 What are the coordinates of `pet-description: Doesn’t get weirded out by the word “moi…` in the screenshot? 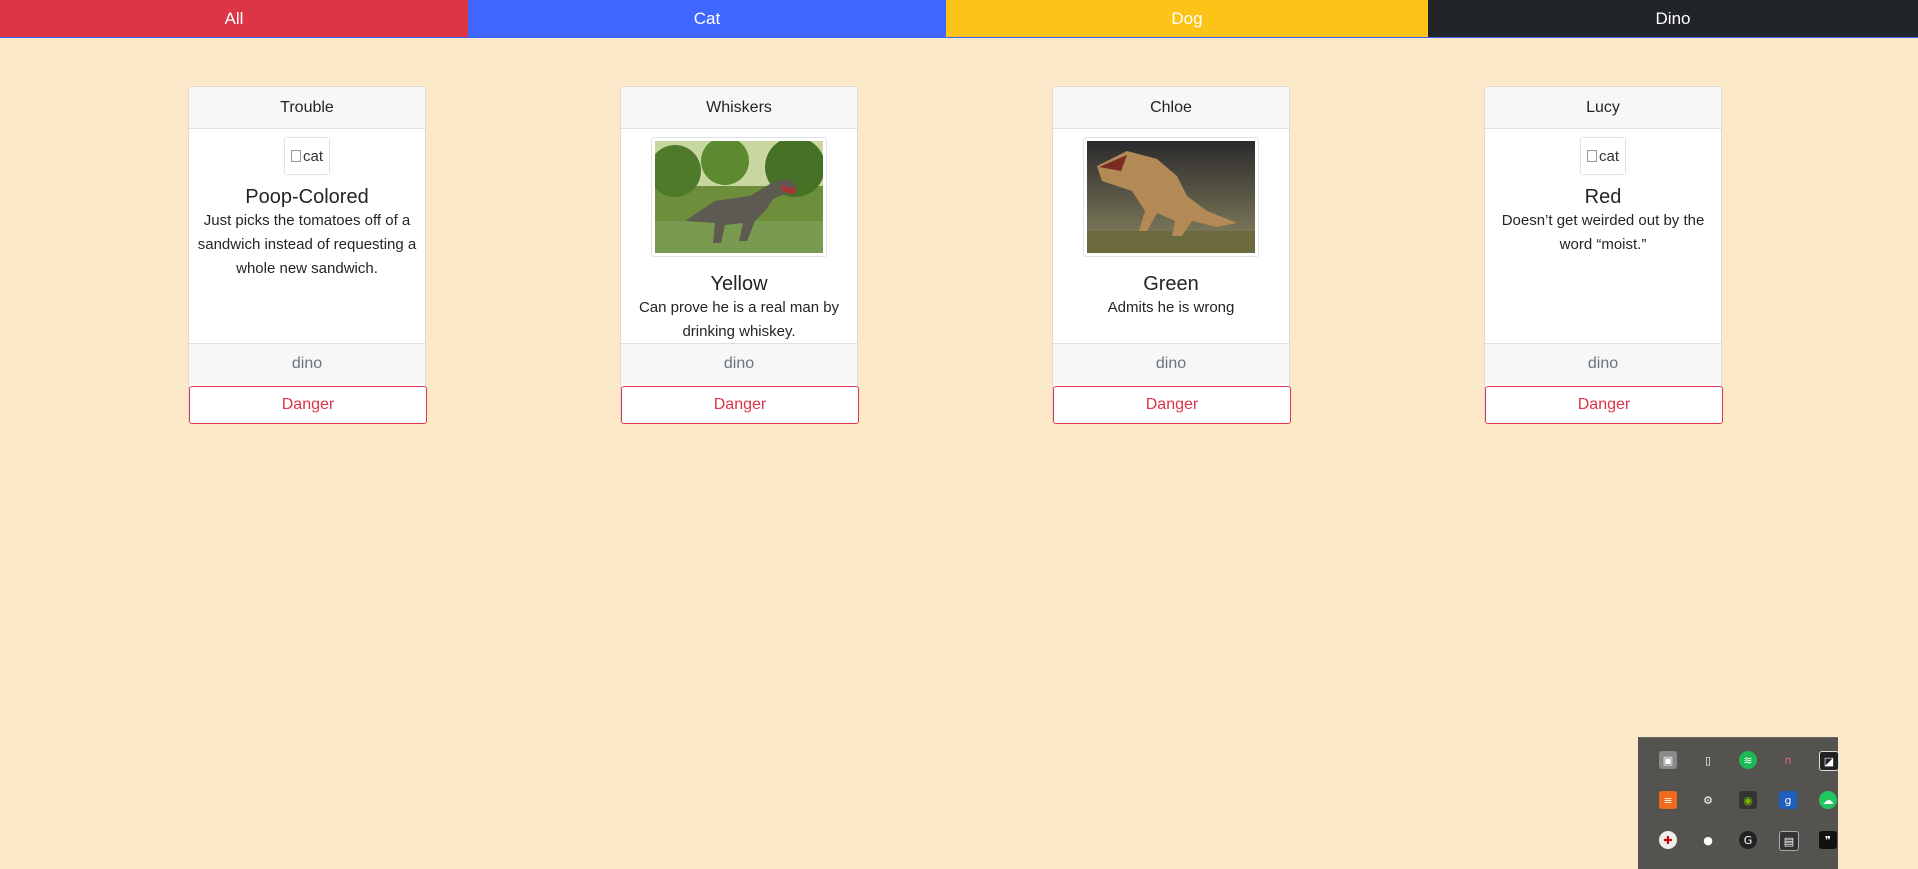 It's located at (1603, 232).